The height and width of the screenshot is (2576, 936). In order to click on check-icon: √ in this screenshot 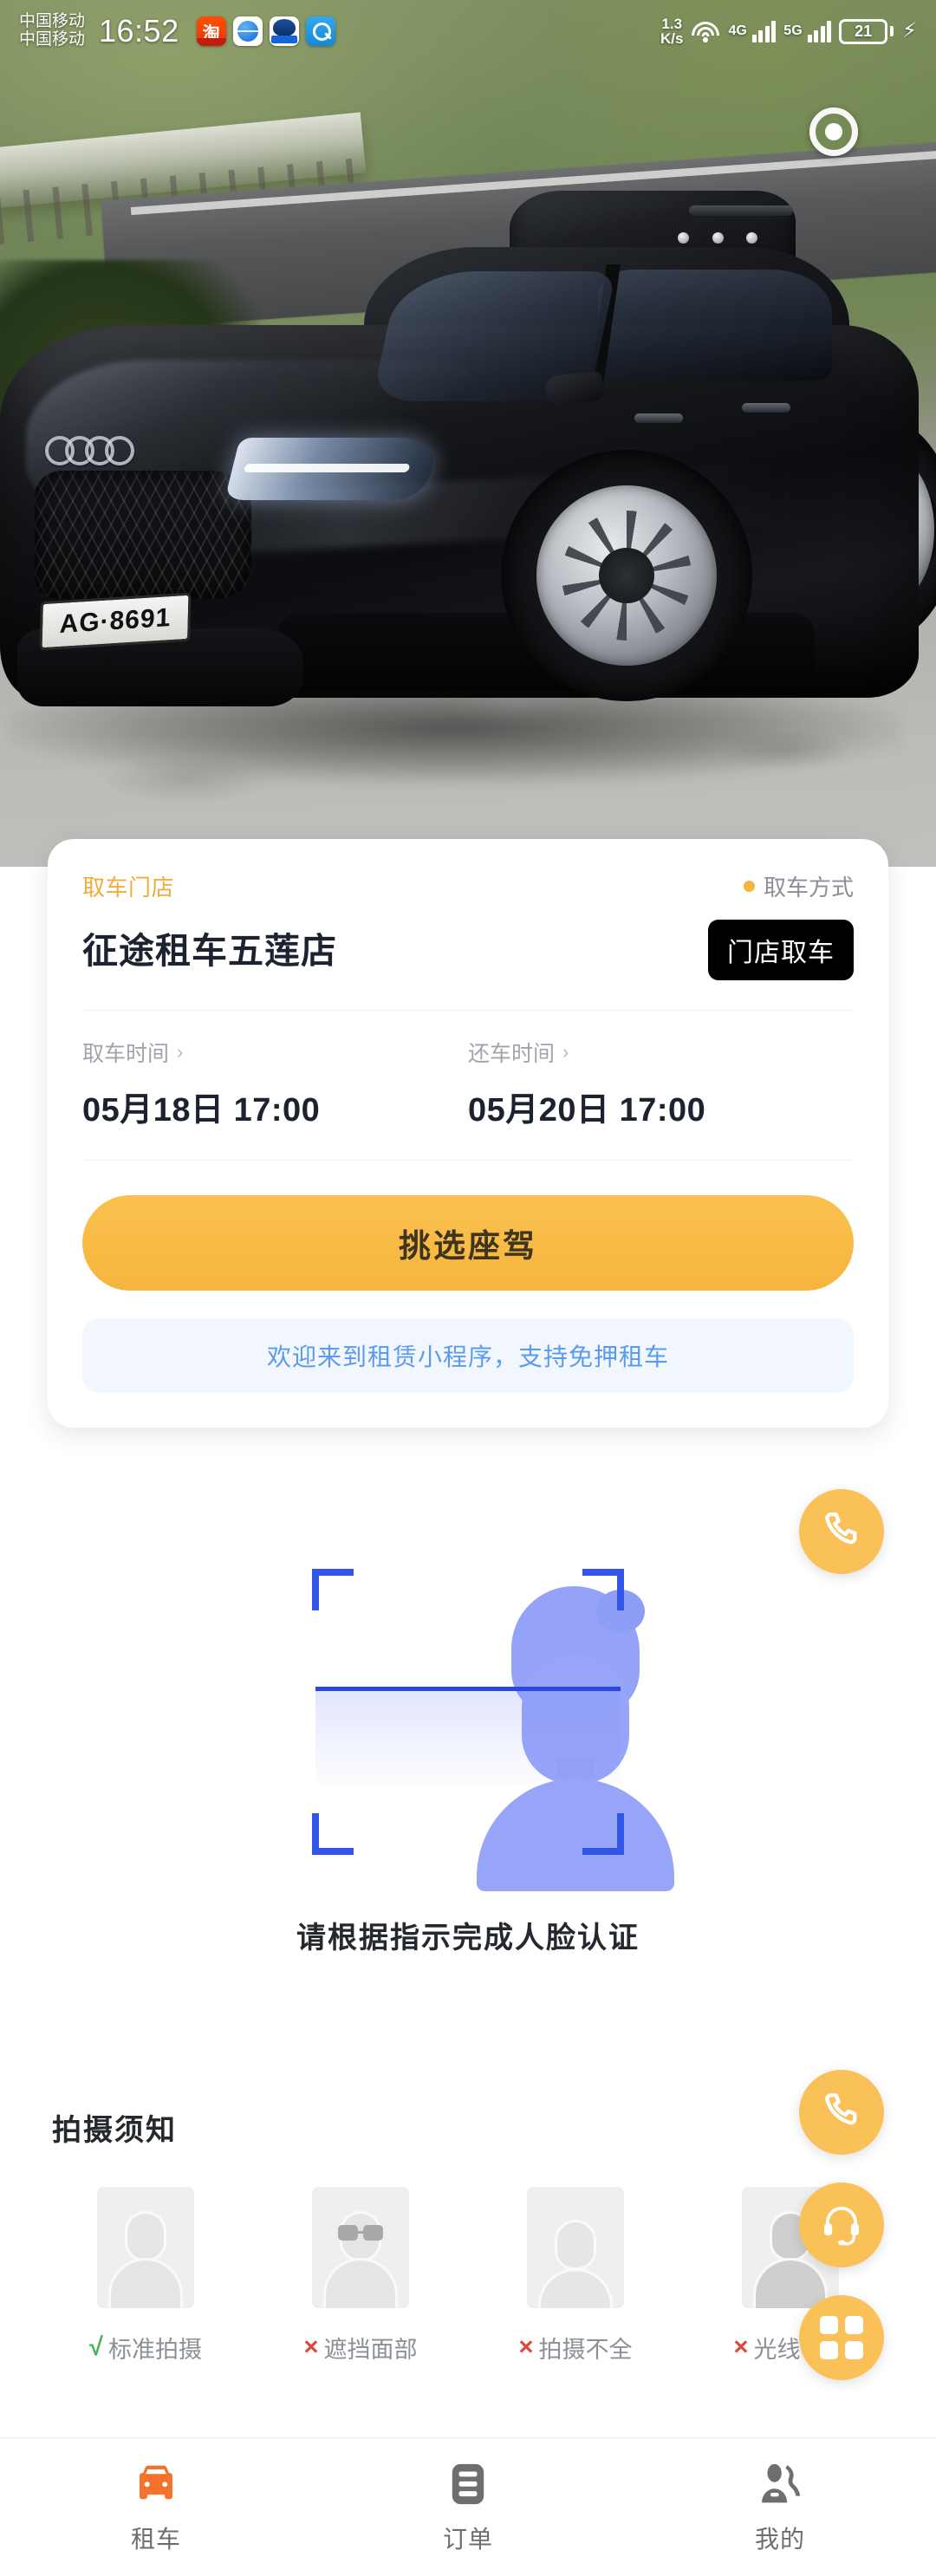, I will do `click(96, 2347)`.